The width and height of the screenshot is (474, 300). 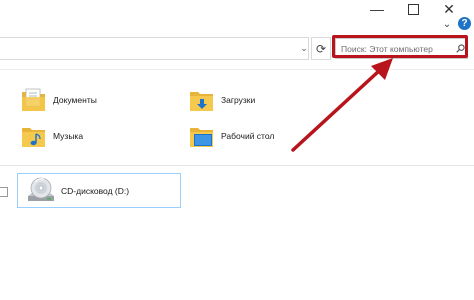 I want to click on ribbon-expand-button: ⌄, so click(x=447, y=24).